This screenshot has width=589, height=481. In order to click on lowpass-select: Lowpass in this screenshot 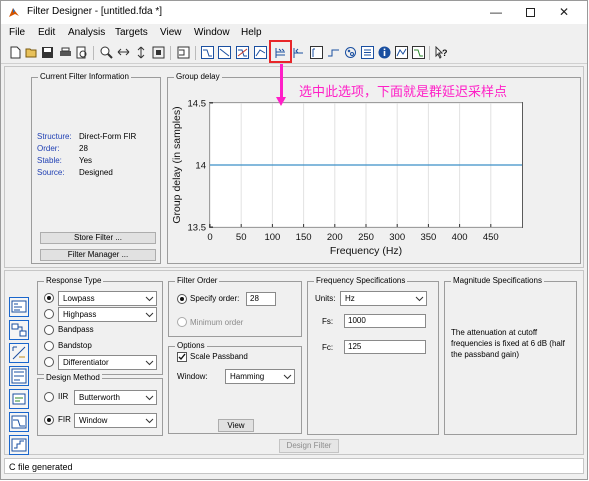, I will do `click(107, 298)`.